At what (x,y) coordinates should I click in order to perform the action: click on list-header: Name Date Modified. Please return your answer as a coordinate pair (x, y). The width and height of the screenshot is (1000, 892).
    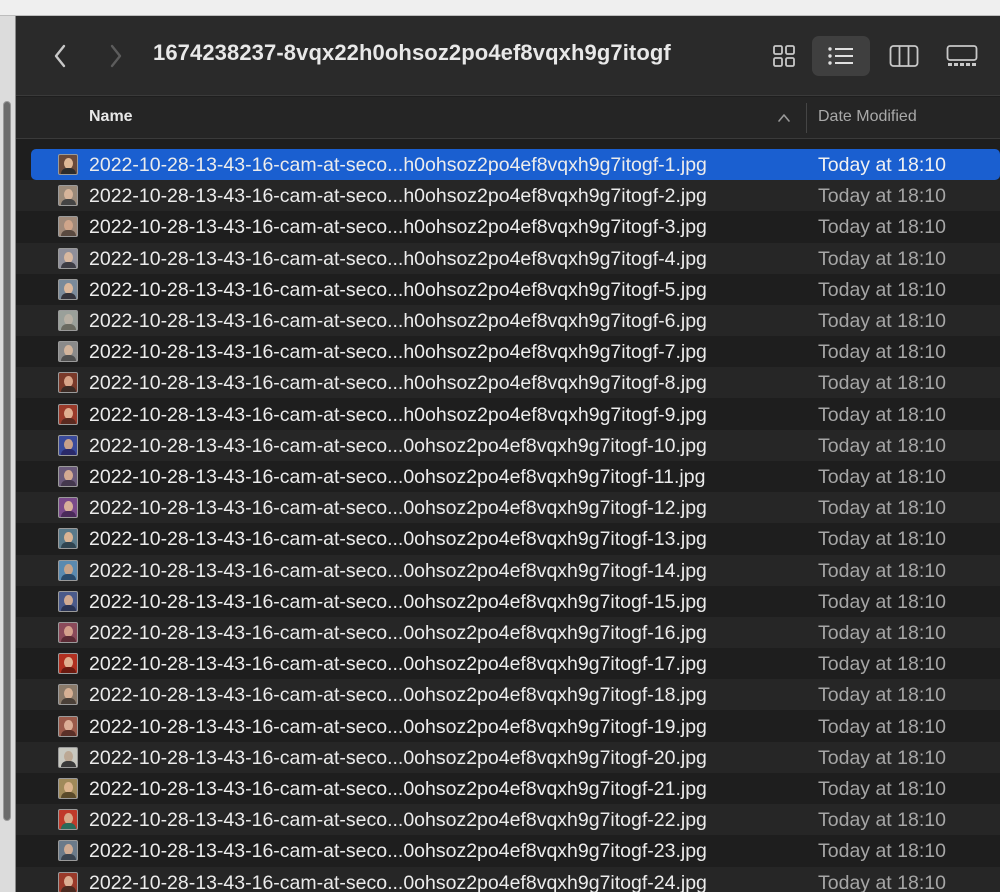
    Looking at the image, I should click on (508, 118).